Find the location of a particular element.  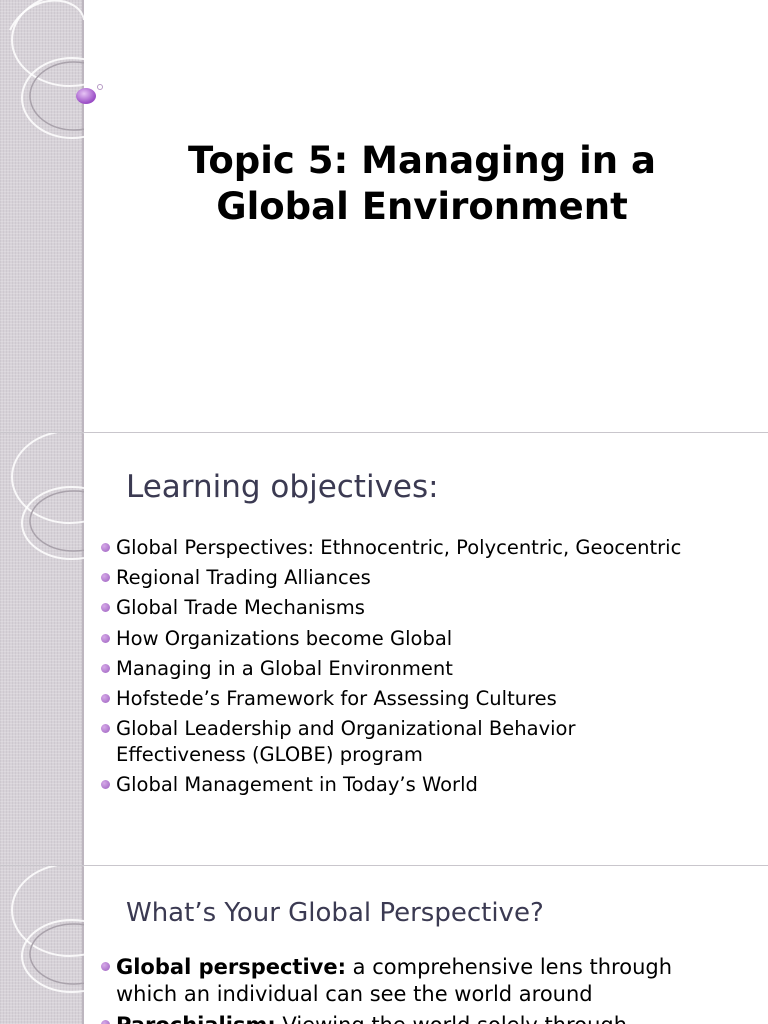

list-item-text: How Organizations become Global is located at coordinates (284, 638).